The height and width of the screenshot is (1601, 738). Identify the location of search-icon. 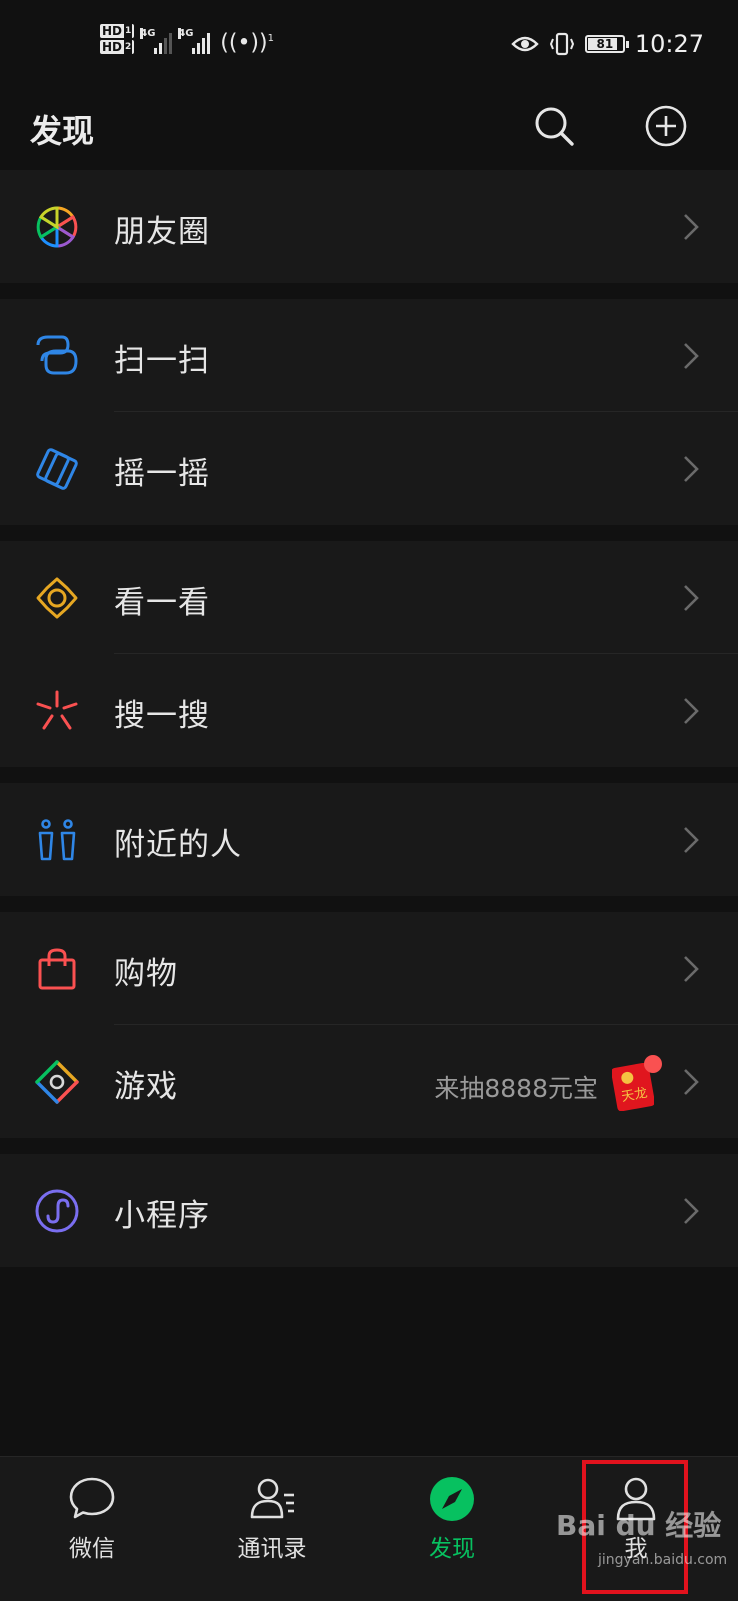
(554, 126).